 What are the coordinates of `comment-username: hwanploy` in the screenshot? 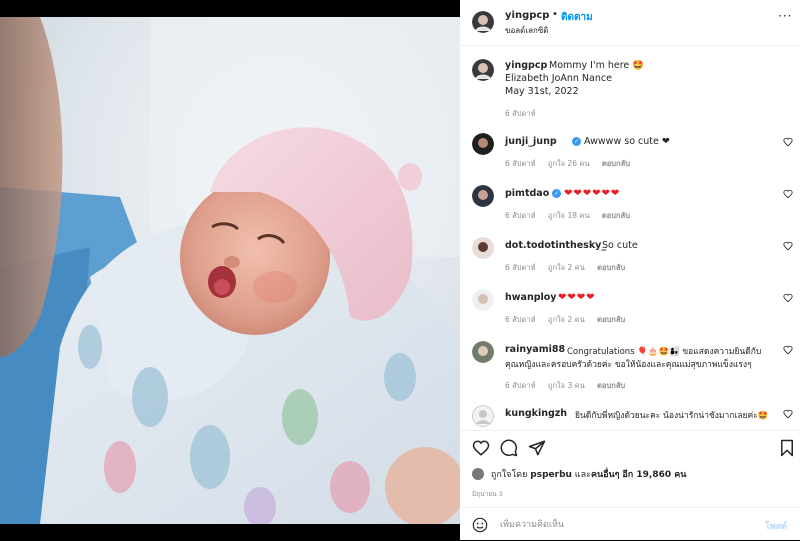 It's located at (531, 297).